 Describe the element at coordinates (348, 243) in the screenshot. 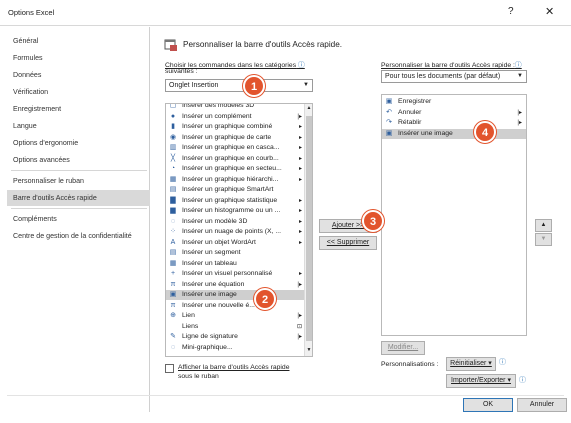

I see `remove-button: << Supprimer` at that location.